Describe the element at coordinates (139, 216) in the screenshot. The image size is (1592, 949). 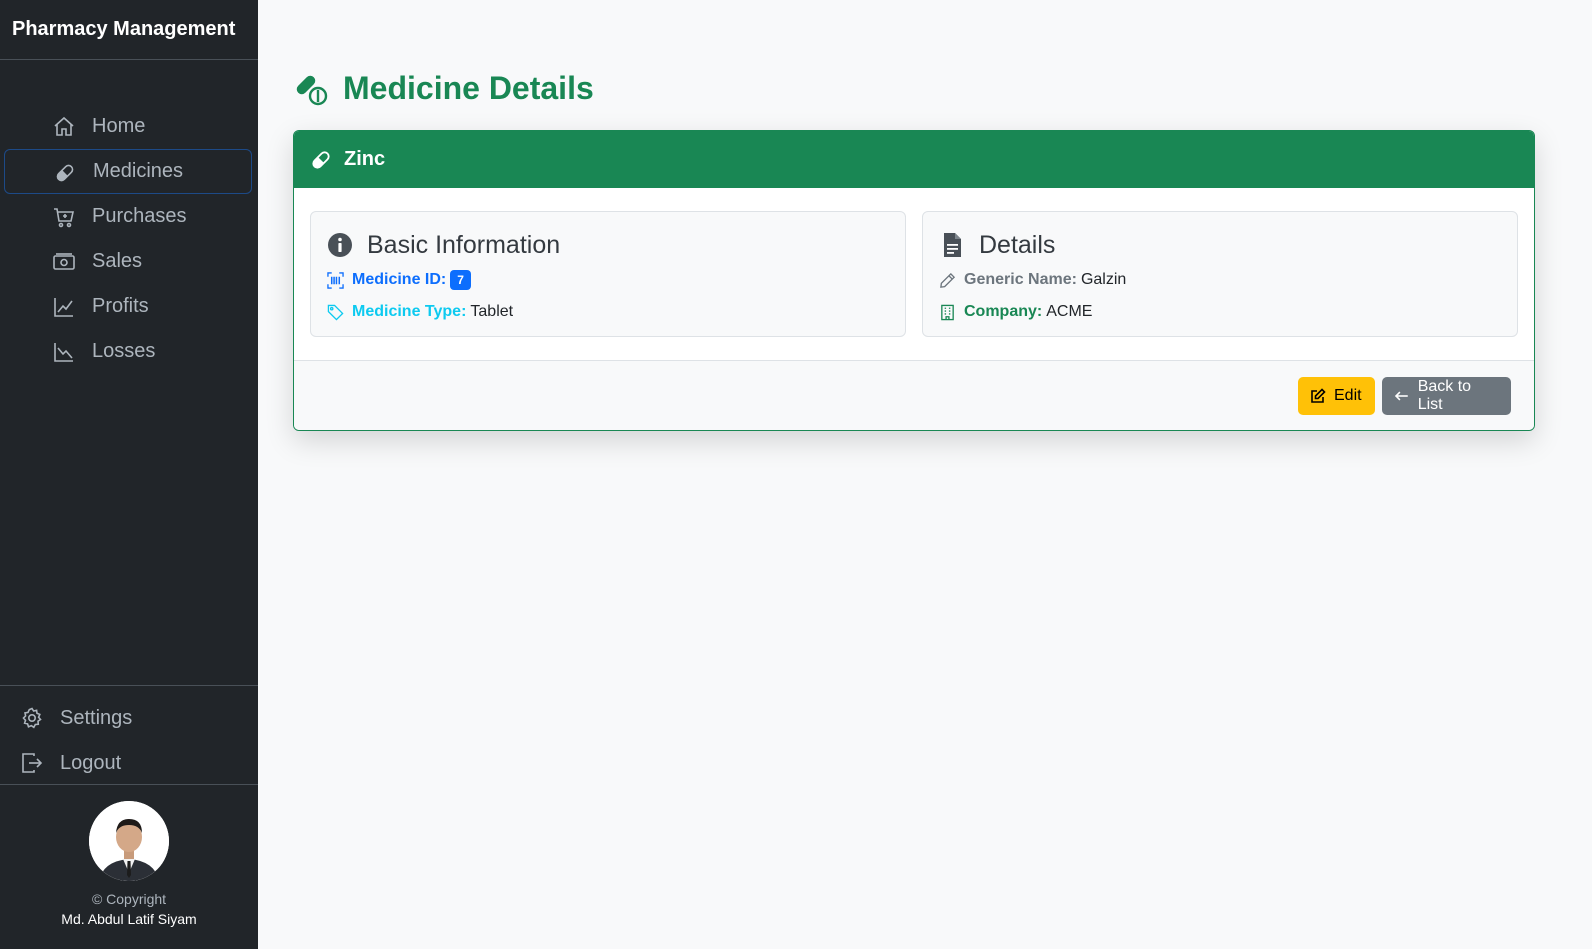
I see `sidebar-item-label: Purchases` at that location.